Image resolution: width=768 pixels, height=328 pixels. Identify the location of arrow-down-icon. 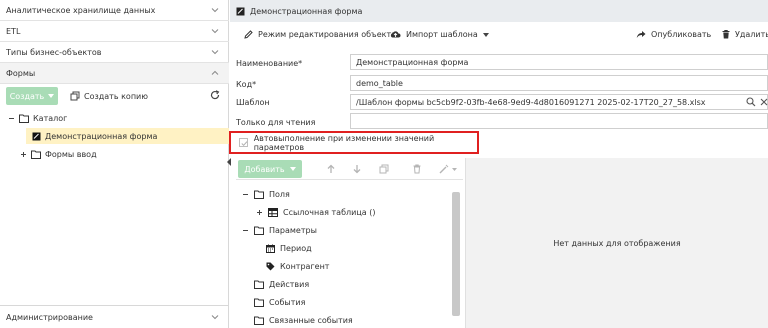
(357, 169).